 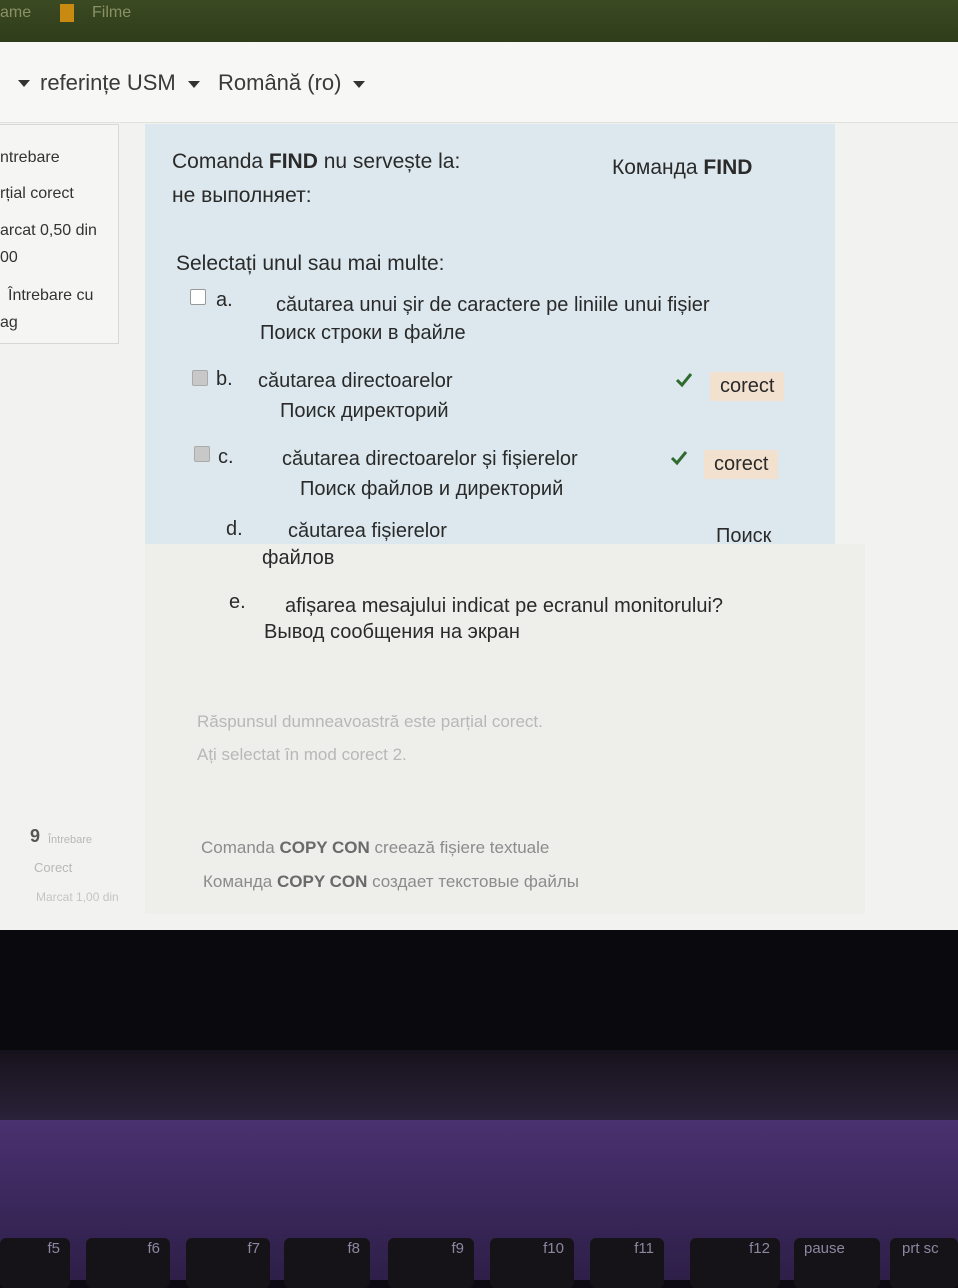 I want to click on option-c-text-ru: Поиск файлов и директорий, so click(x=432, y=489).